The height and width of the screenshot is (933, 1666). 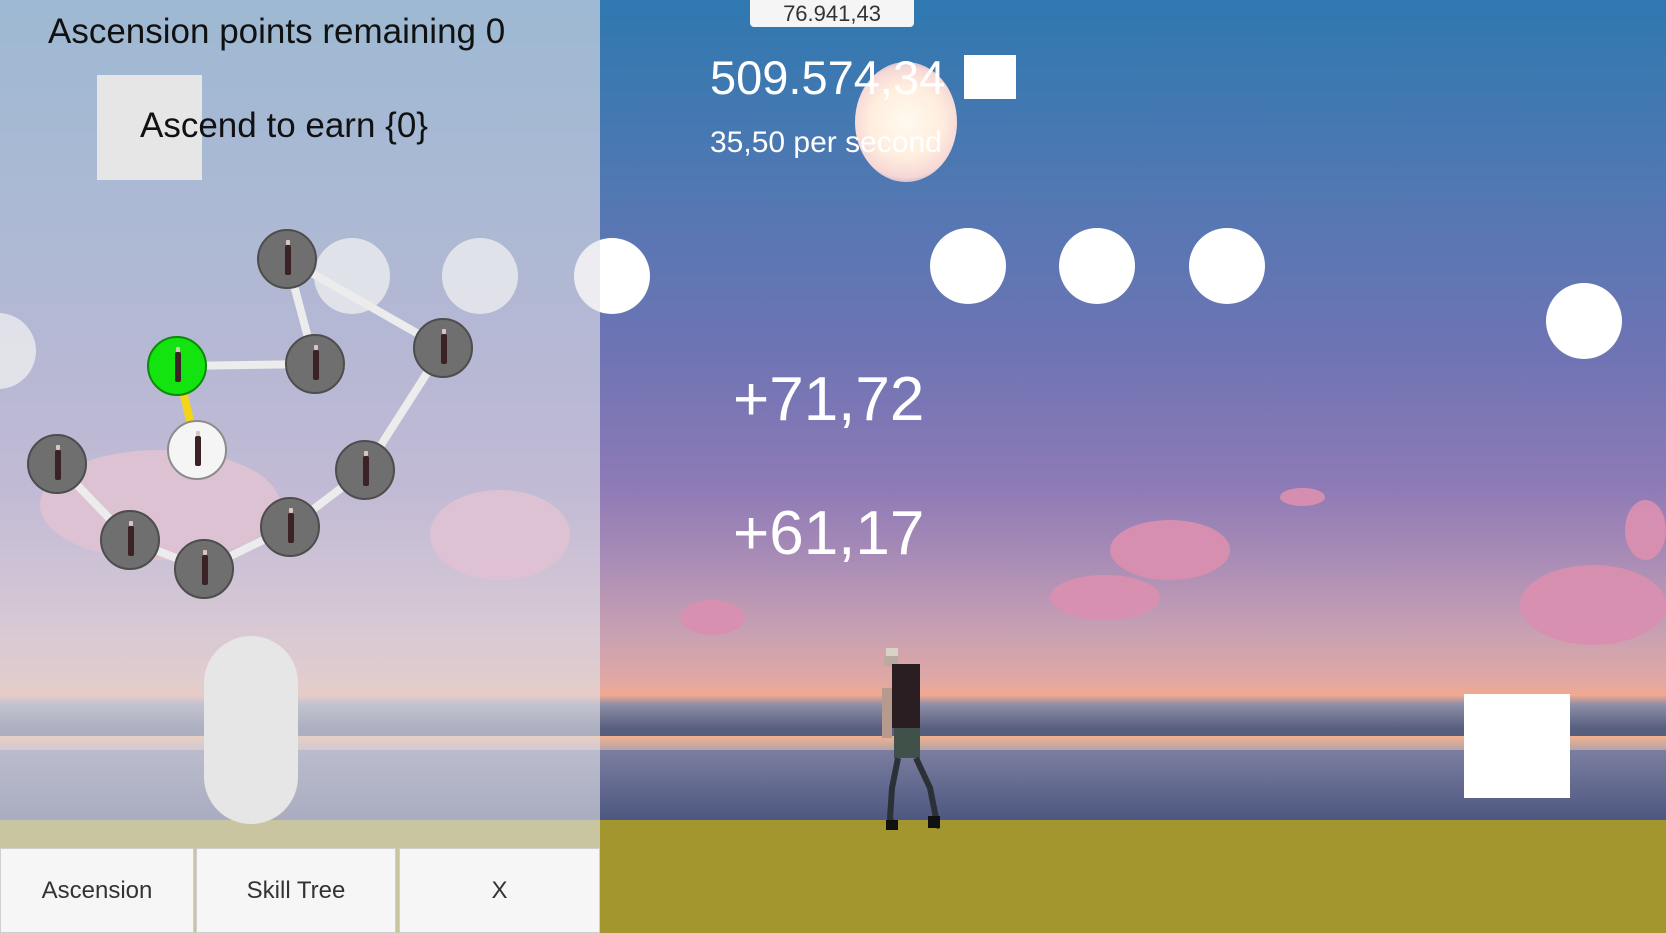 What do you see at coordinates (990, 77) in the screenshot?
I see `currency-square-icon` at bounding box center [990, 77].